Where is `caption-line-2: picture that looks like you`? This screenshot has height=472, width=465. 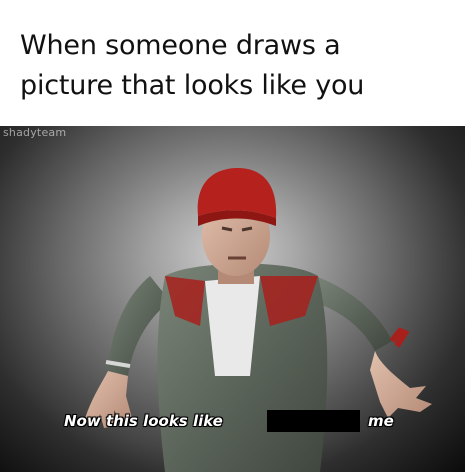
caption-line-2: picture that looks like you is located at coordinates (192, 85).